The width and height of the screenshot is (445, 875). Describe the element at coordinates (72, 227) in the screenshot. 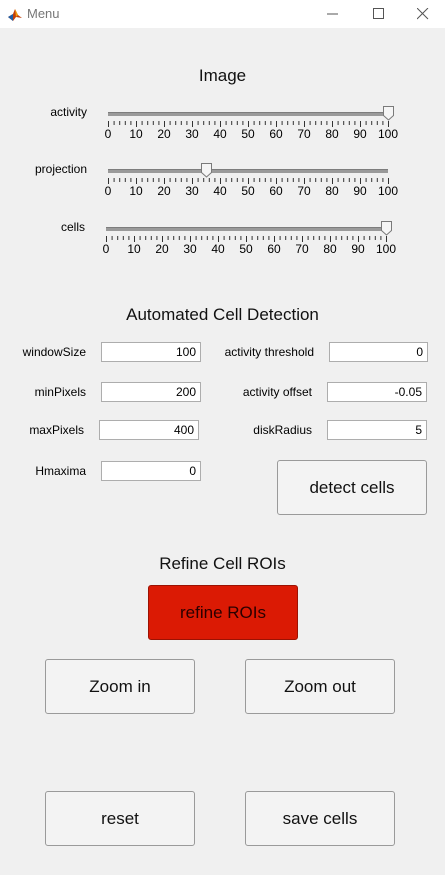

I see `cells-slider-label: cells` at that location.